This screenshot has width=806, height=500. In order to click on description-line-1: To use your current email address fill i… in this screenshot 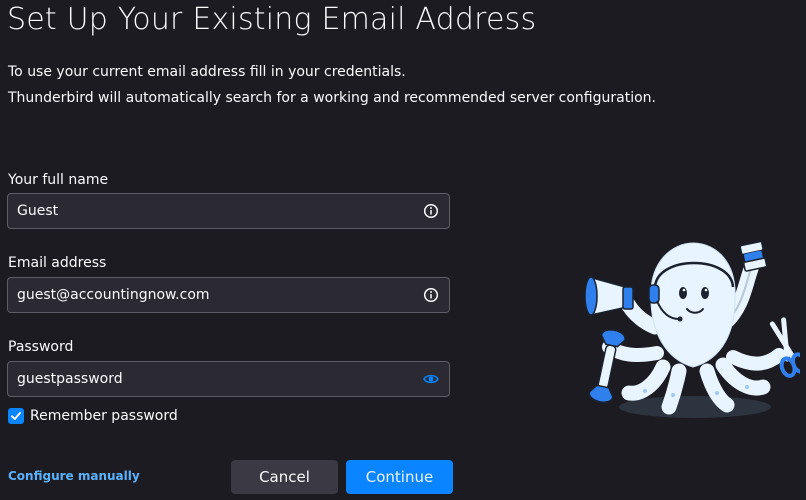, I will do `click(207, 72)`.